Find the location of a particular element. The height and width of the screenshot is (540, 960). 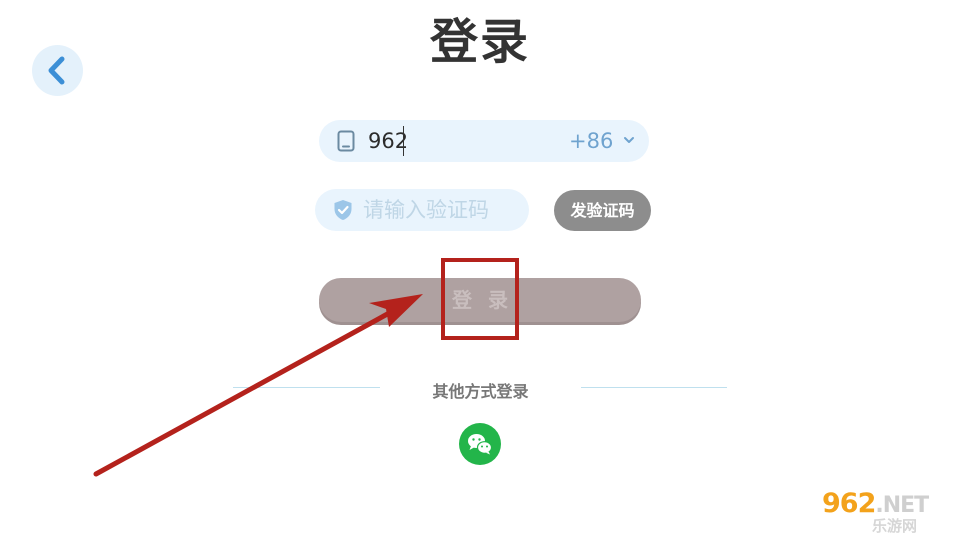

wechat-icon is located at coordinates (480, 444).